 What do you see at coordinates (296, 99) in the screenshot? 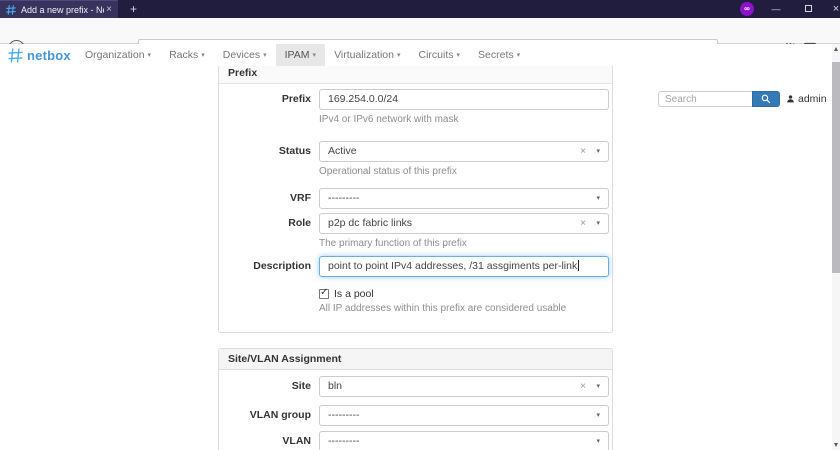
I see `field-label: Prefix` at bounding box center [296, 99].